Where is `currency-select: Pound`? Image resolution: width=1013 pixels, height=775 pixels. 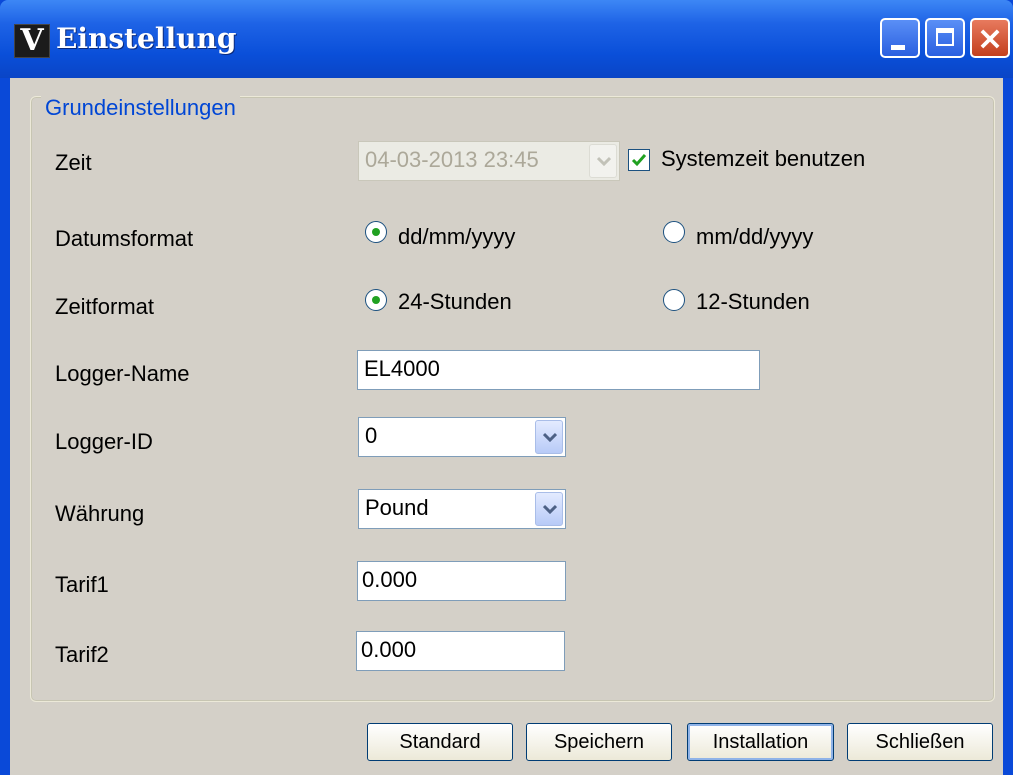
currency-select: Pound is located at coordinates (462, 509).